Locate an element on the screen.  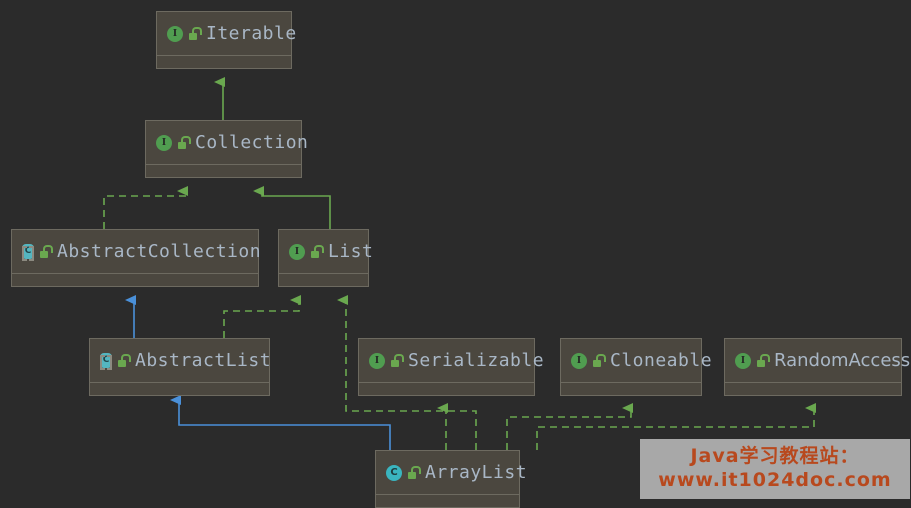
node-label-randomaccess: RandomAccess is located at coordinates (842, 360).